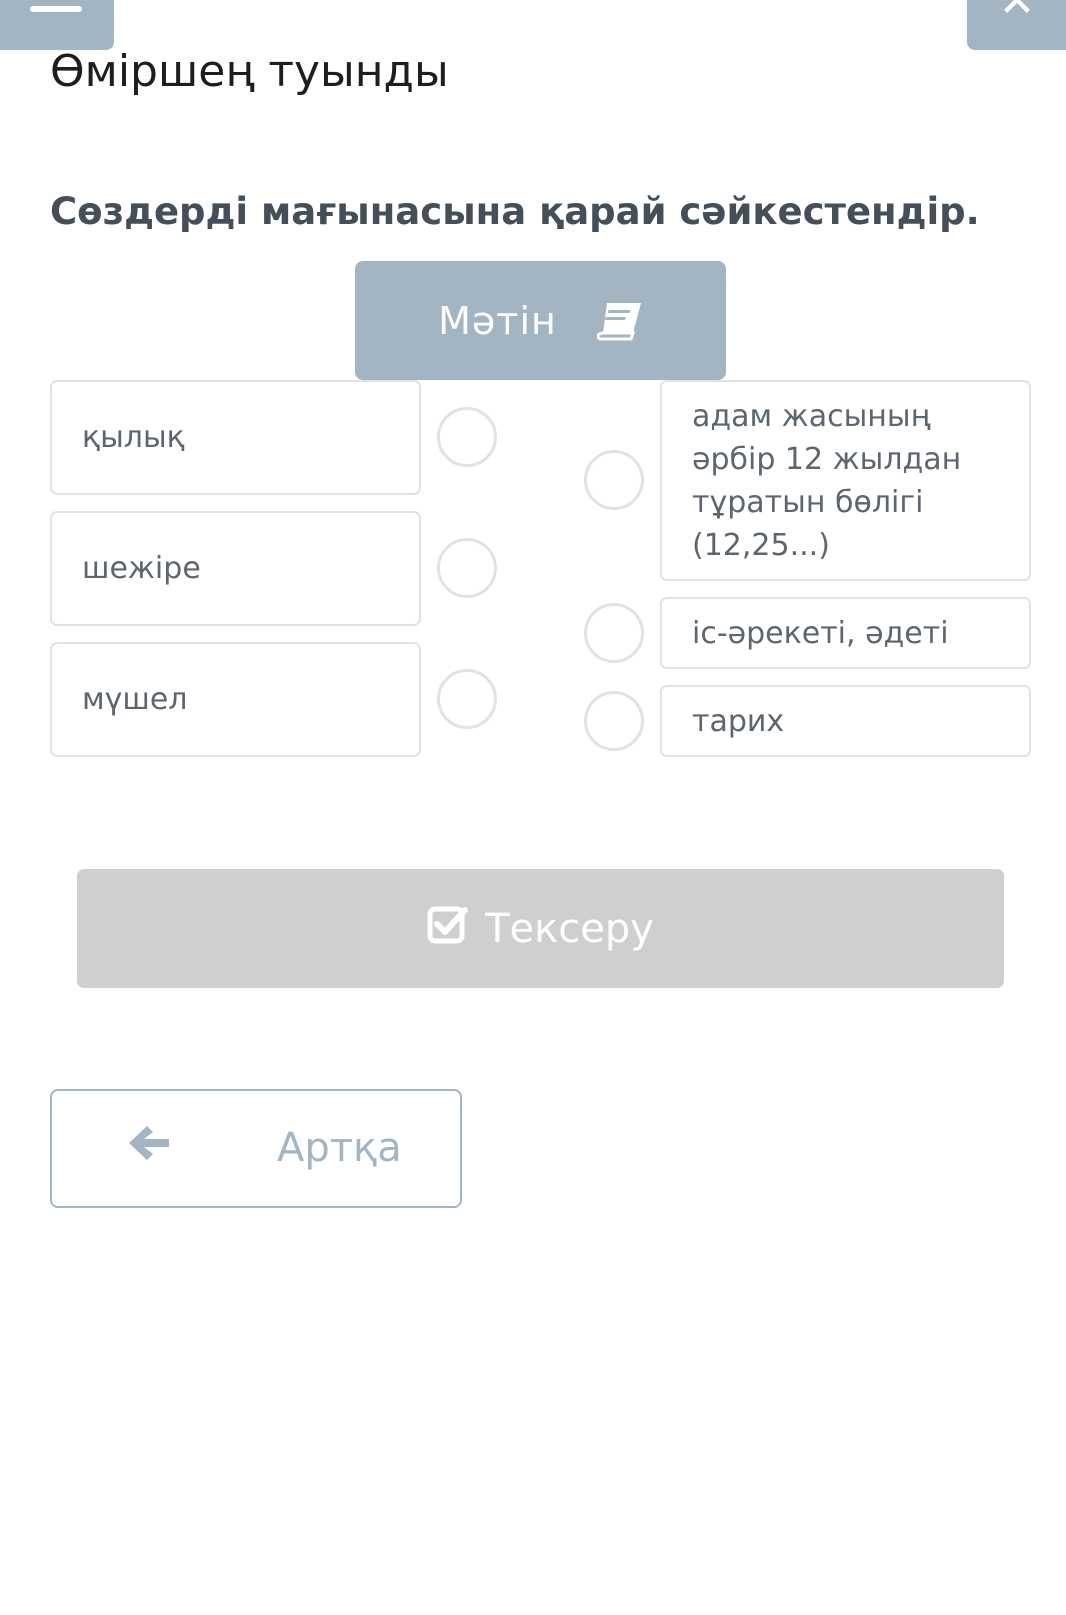 This screenshot has width=1066, height=1615. Describe the element at coordinates (497, 320) in the screenshot. I see `text-button-label: Мәтін` at that location.